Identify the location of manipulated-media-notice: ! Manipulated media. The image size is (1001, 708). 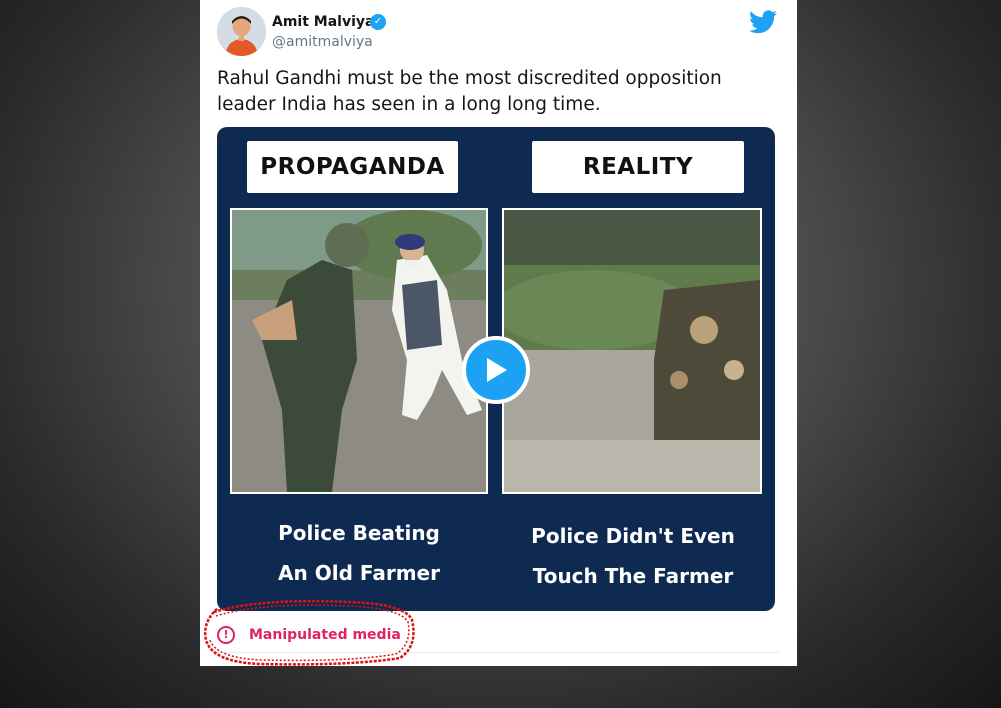
(309, 635).